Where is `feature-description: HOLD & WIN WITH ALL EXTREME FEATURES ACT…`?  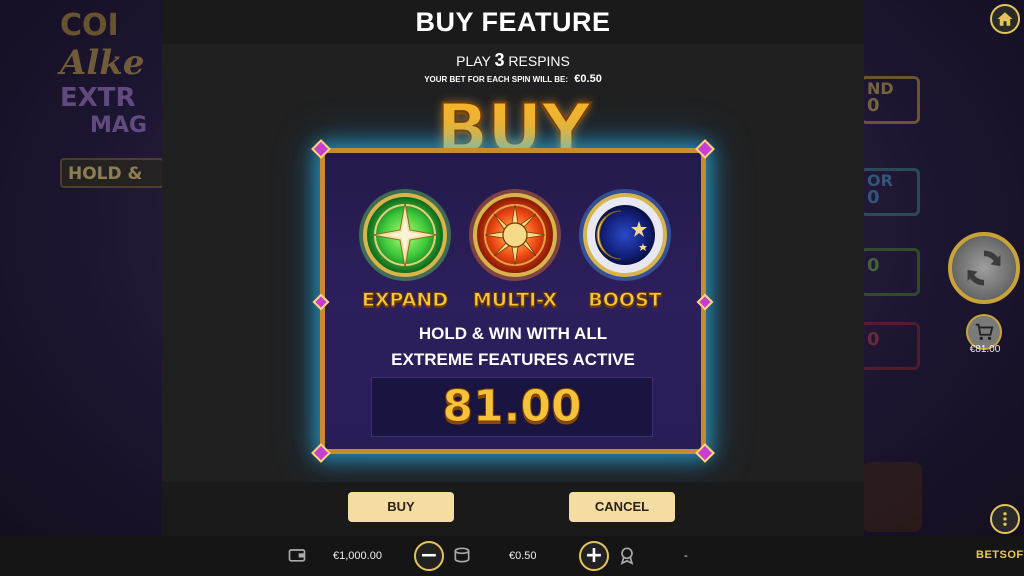
feature-description: HOLD & WIN WITH ALL EXTREME FEATURES ACT… is located at coordinates (513, 347).